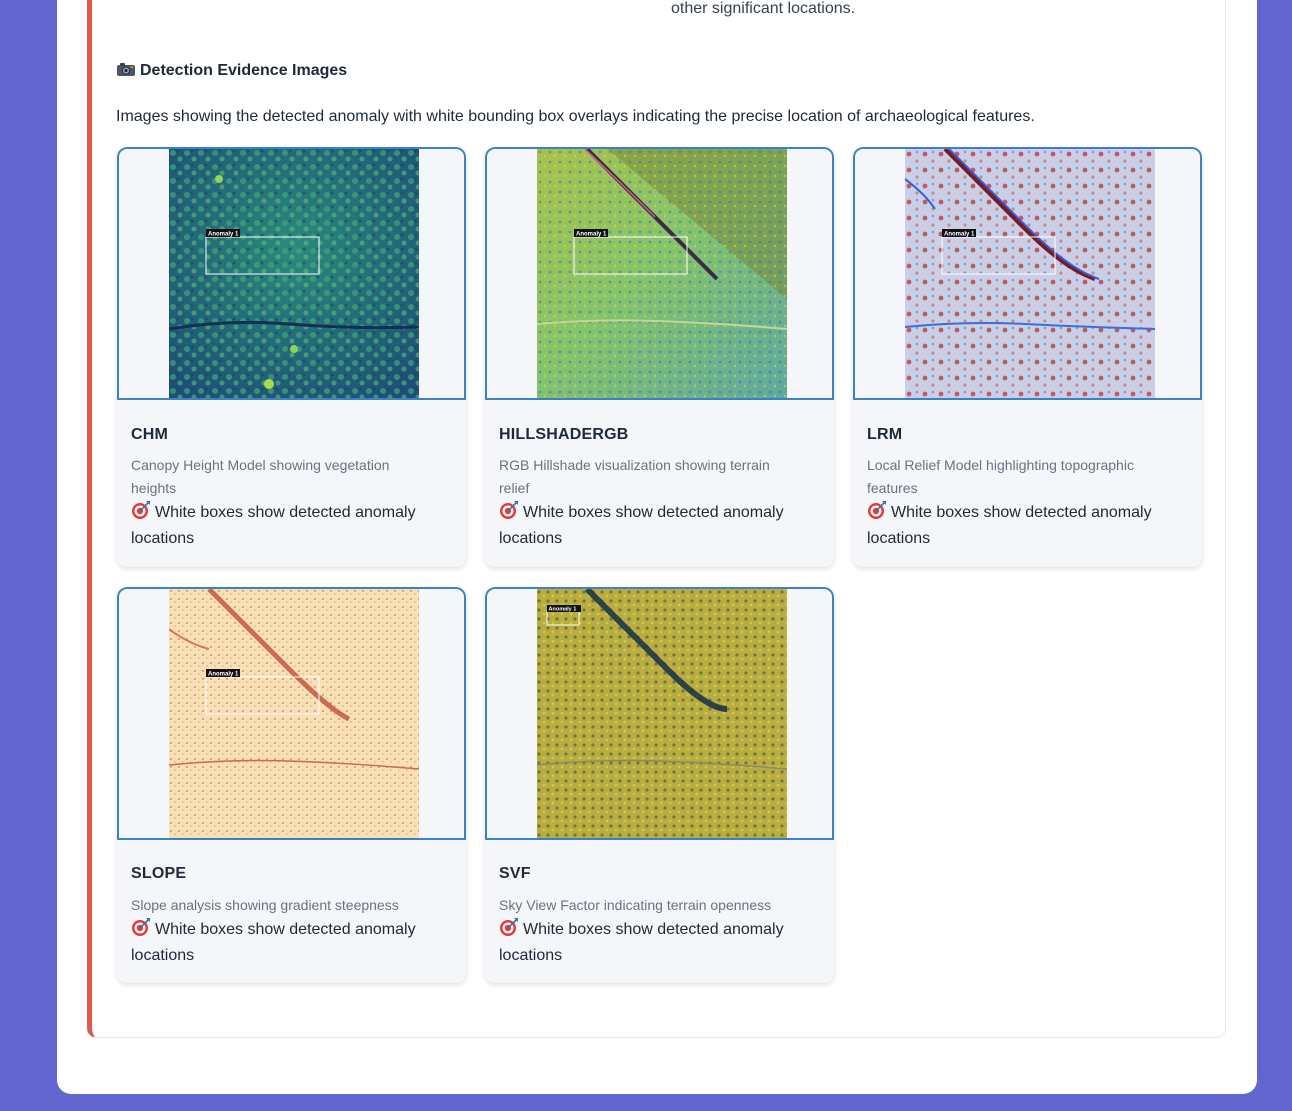 This screenshot has height=1111, width=1292. I want to click on evidence-image-slope: Anomaly 1, so click(291, 713).